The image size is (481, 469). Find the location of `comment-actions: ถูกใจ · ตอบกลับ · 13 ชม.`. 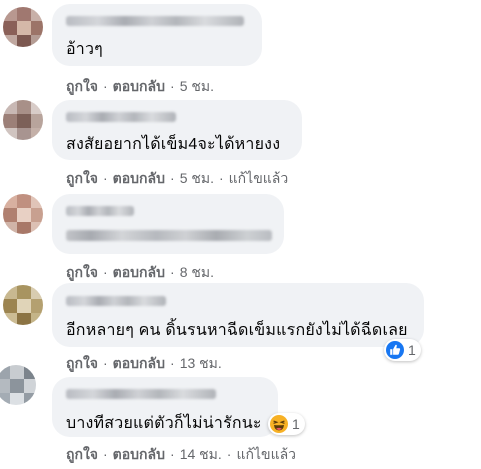

comment-actions: ถูกใจ · ตอบกลับ · 13 ชม. is located at coordinates (144, 364).